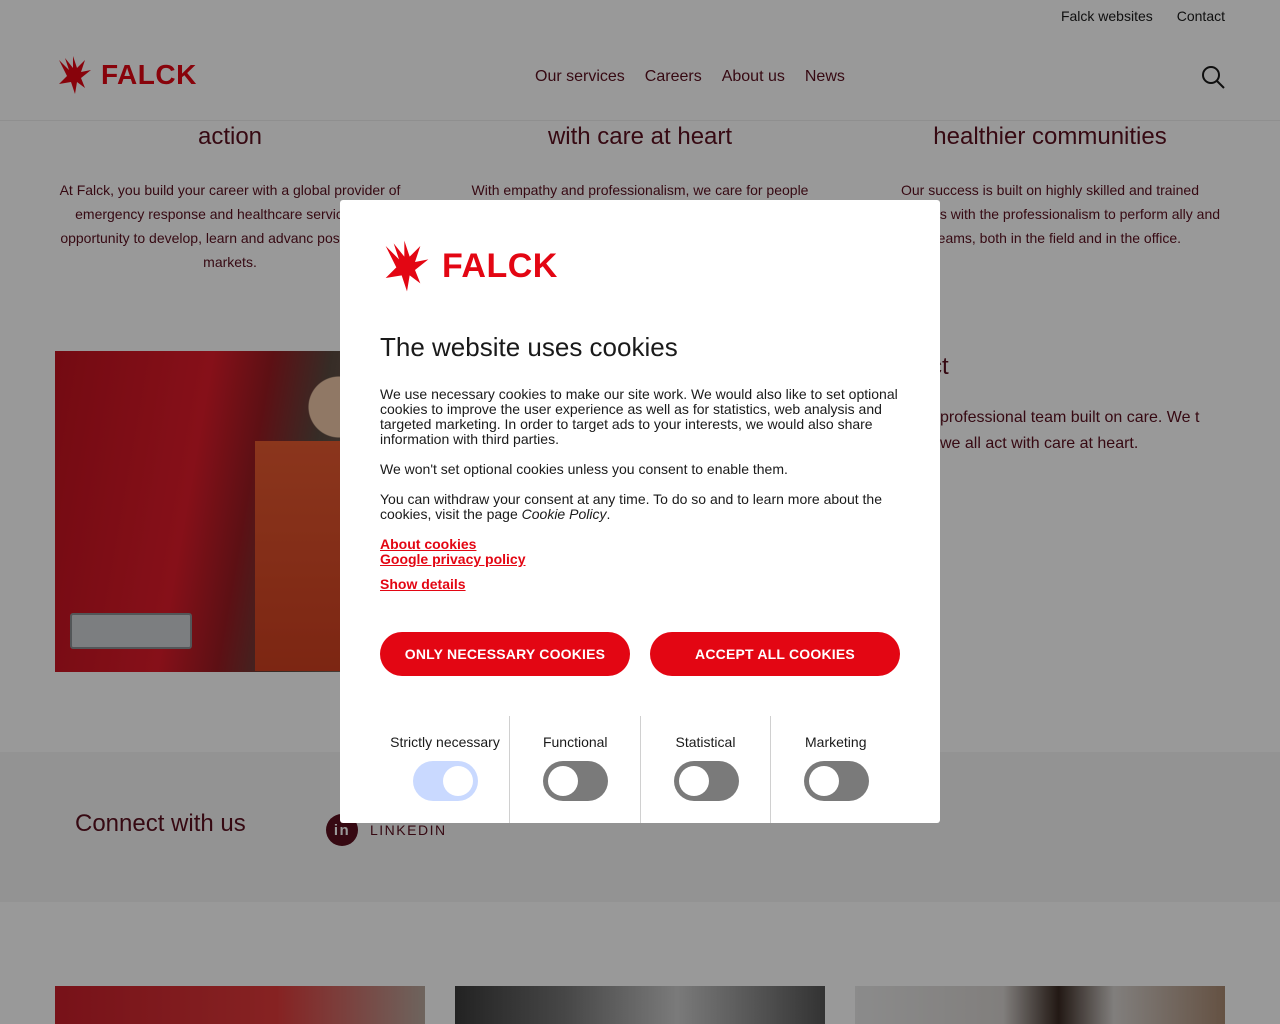 The height and width of the screenshot is (1024, 1280). What do you see at coordinates (564, 514) in the screenshot?
I see `cookie-policy-reference: Cookie Policy` at bounding box center [564, 514].